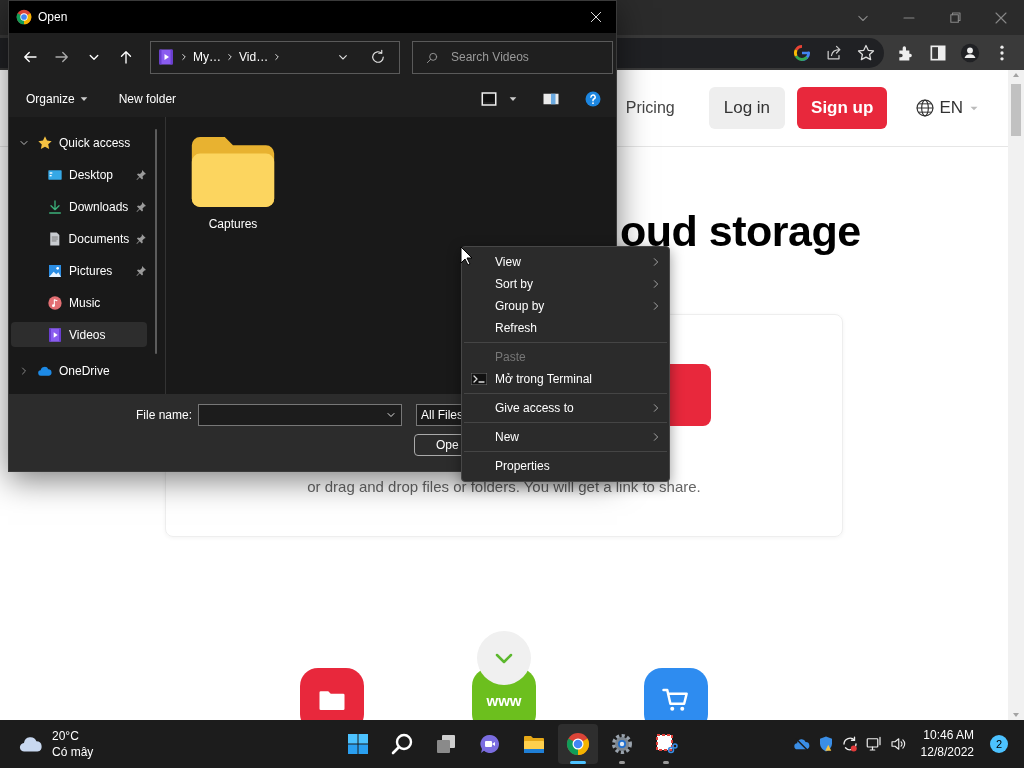 The height and width of the screenshot is (768, 1024). I want to click on file-name: Captures, so click(233, 224).